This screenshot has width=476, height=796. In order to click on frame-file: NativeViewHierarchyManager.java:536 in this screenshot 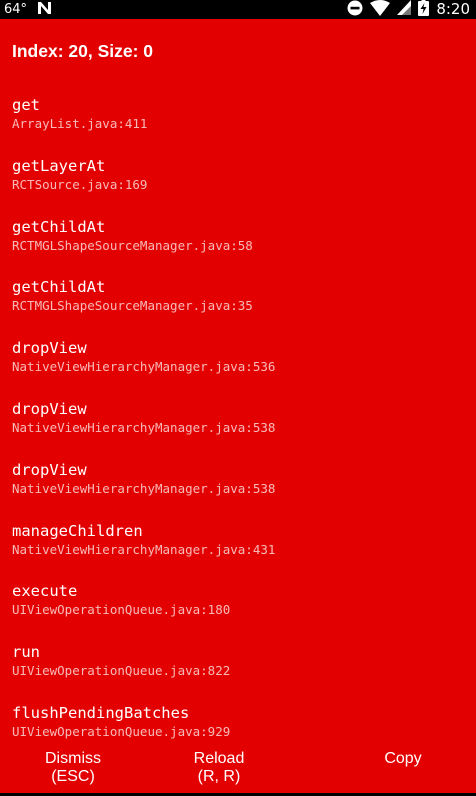, I will do `click(144, 367)`.